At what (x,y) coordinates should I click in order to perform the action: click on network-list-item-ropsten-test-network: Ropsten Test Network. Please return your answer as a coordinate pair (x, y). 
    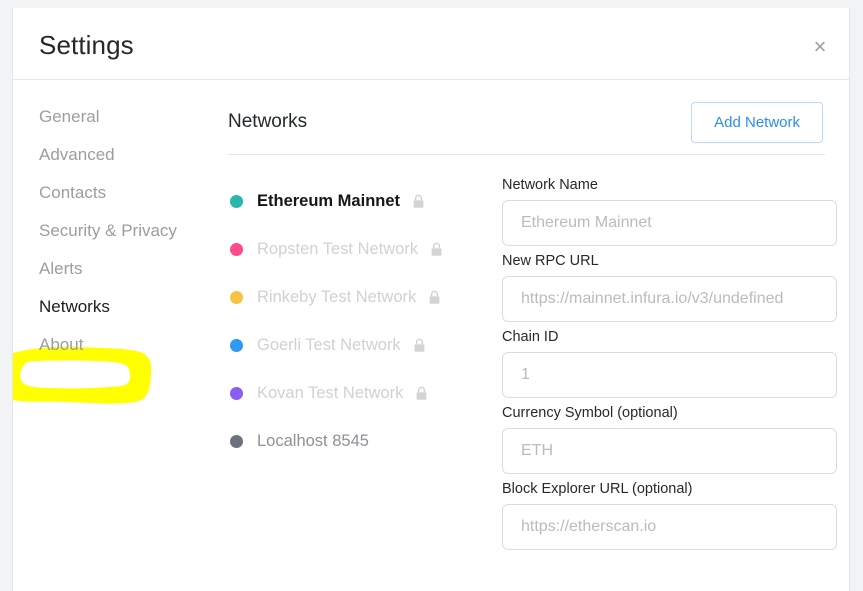
    Looking at the image, I should click on (366, 249).